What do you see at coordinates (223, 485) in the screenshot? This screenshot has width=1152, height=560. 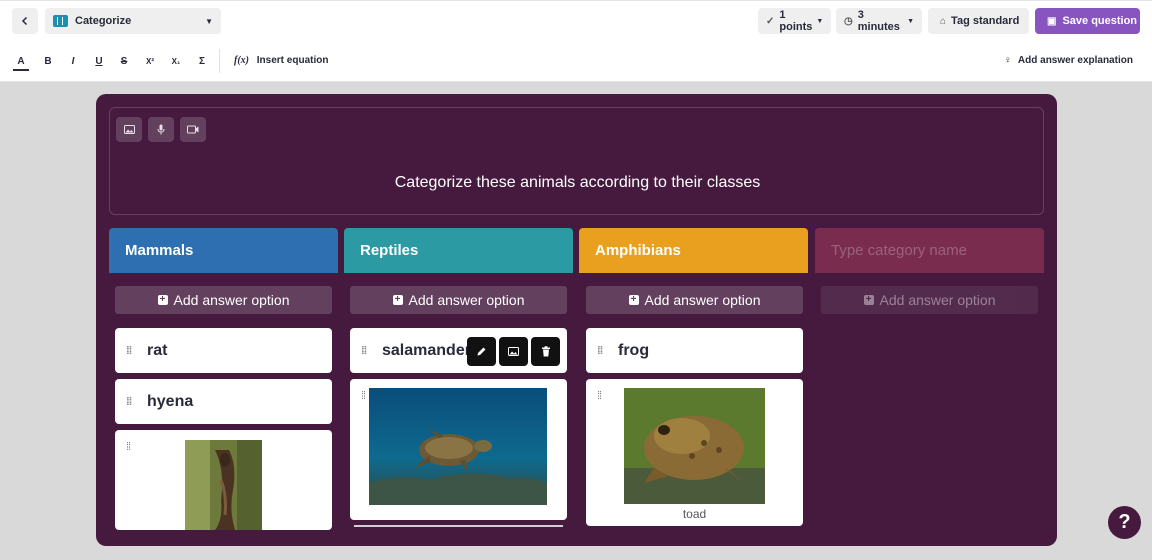 I see `bat-image` at bounding box center [223, 485].